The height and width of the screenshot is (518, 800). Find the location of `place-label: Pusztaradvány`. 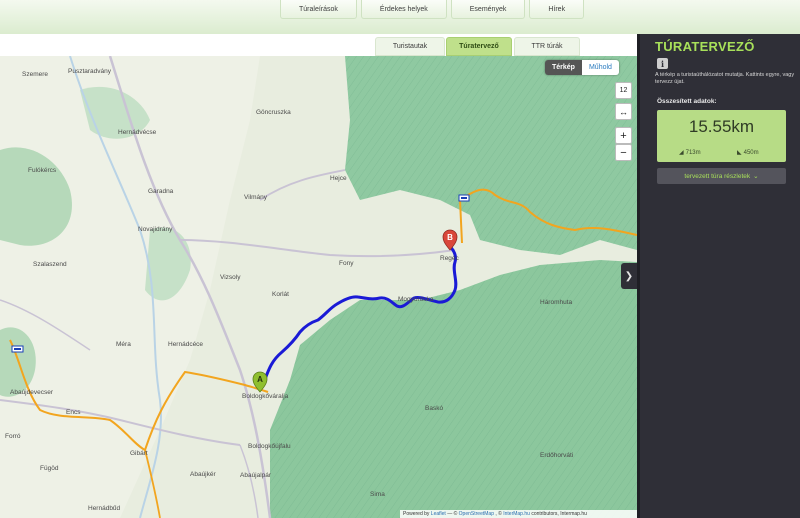

place-label: Pusztaradvány is located at coordinates (90, 71).